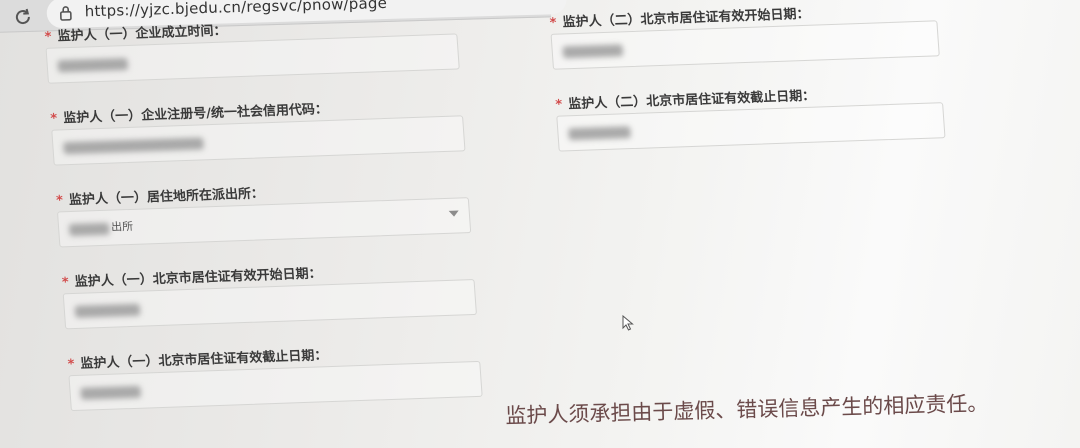 This screenshot has height=448, width=1080. What do you see at coordinates (628, 323) in the screenshot?
I see `mouse-cursor-icon` at bounding box center [628, 323].